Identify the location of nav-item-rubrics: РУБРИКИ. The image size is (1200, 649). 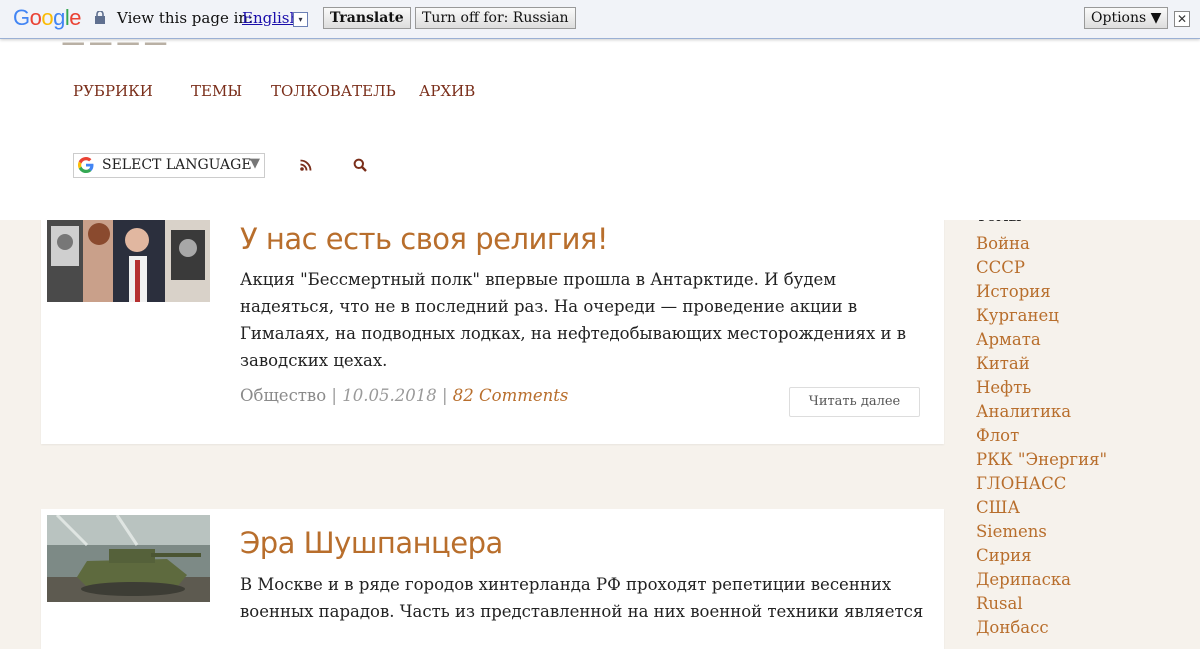
(113, 91).